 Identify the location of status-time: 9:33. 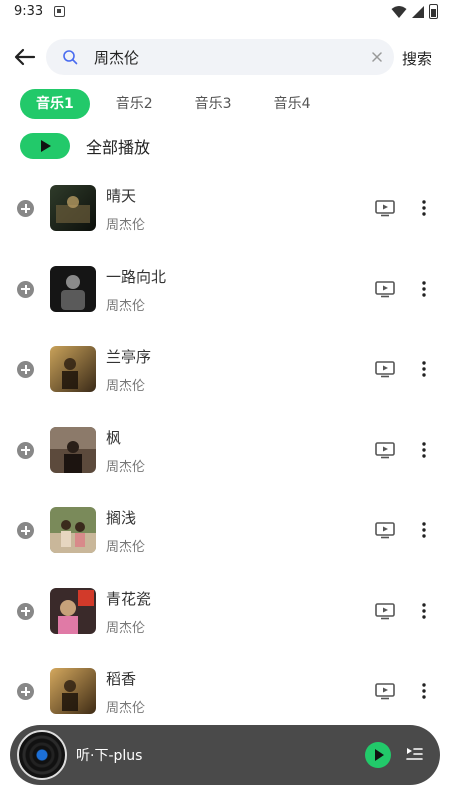
(29, 11).